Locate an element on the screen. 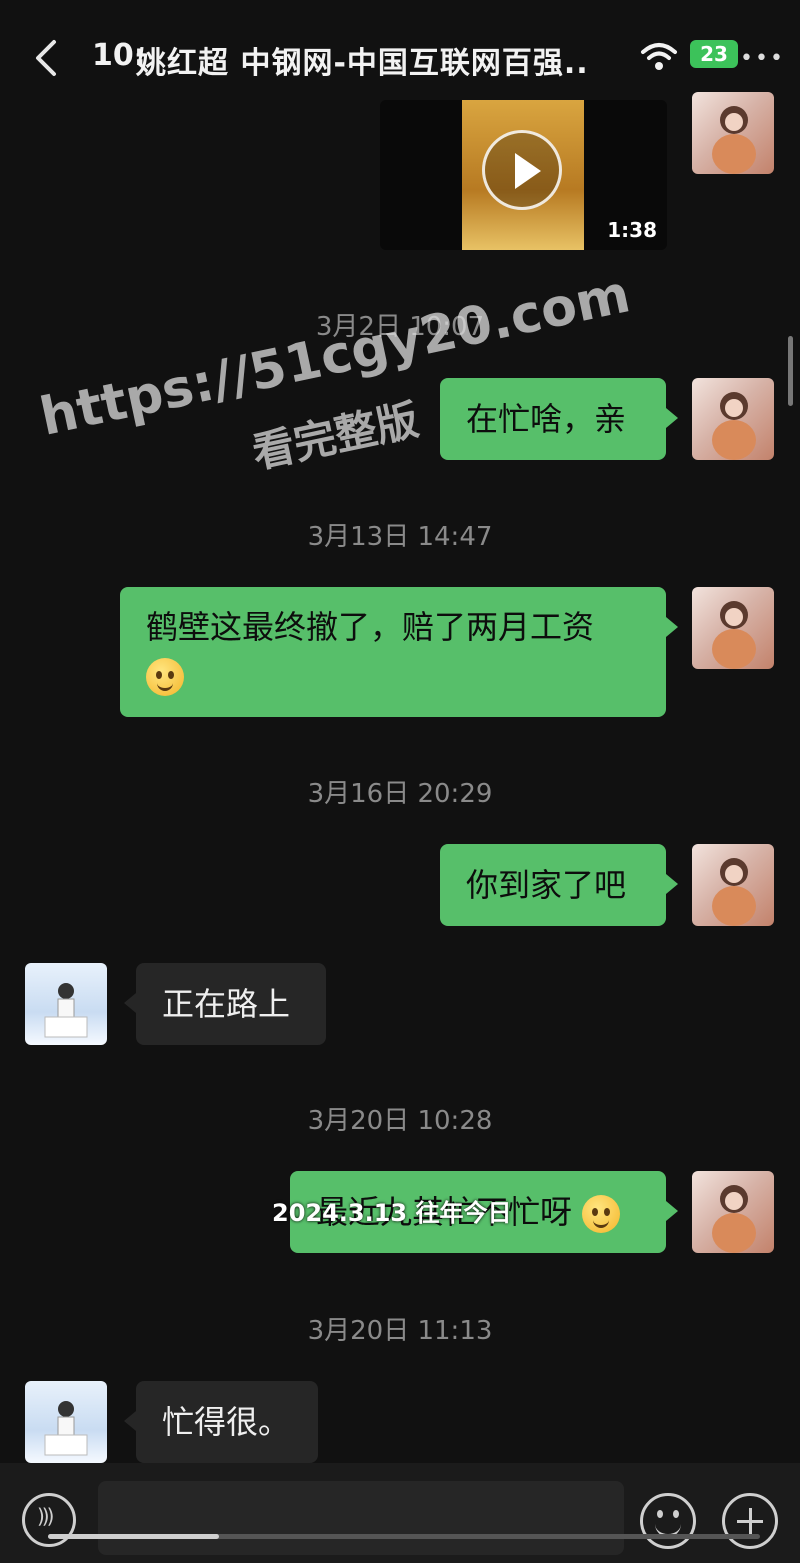 The width and height of the screenshot is (800, 1563). chat-title: 姚红超 中钢网-中国互联网百强.. is located at coordinates (362, 63).